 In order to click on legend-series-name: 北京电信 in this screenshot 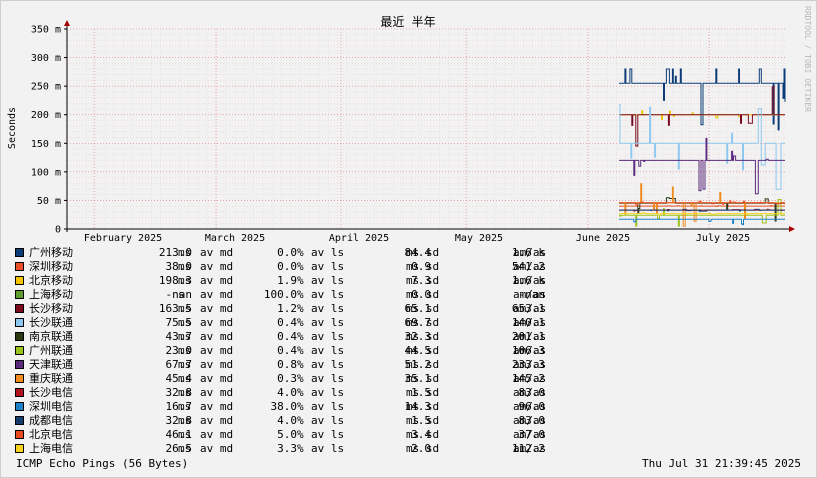, I will do `click(51, 434)`.